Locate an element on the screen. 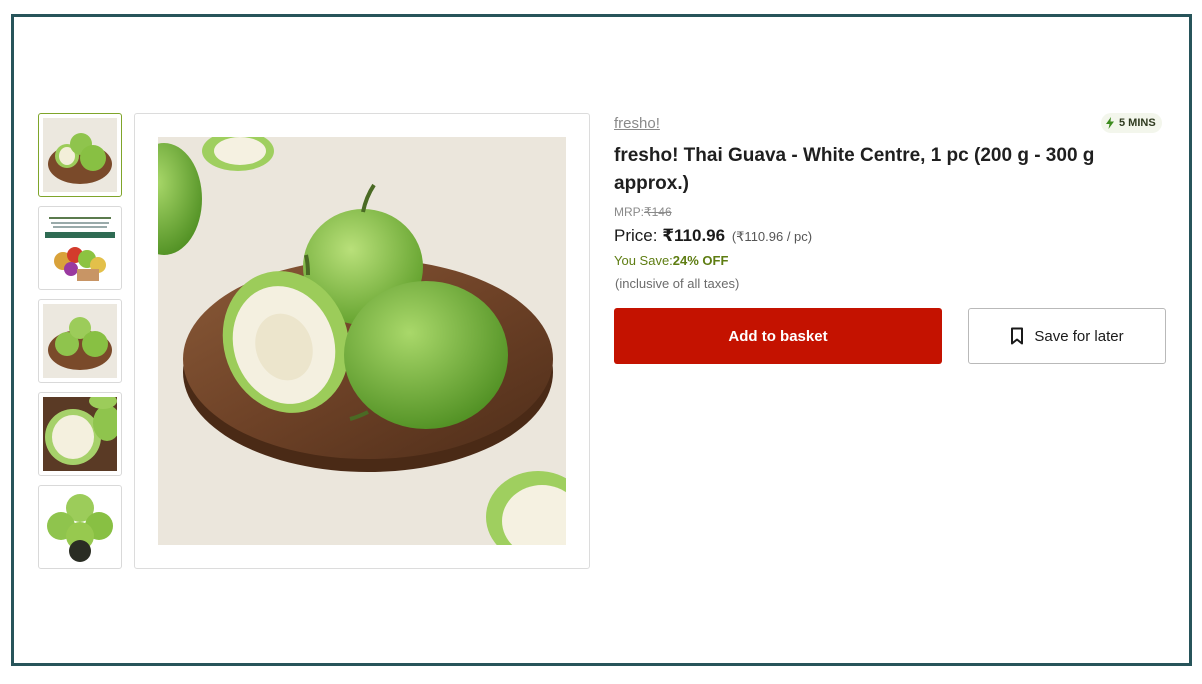 This screenshot has height=684, width=1202. brand-link: fresho! is located at coordinates (637, 123).